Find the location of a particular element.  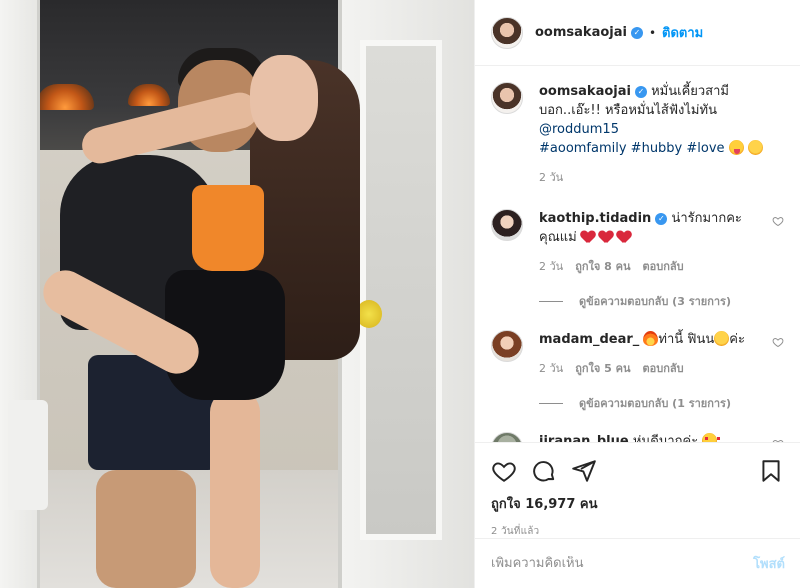

comment-meta: 2 วัน ถูกใจ 8 คน ตอบกลับ is located at coordinates (651, 266).